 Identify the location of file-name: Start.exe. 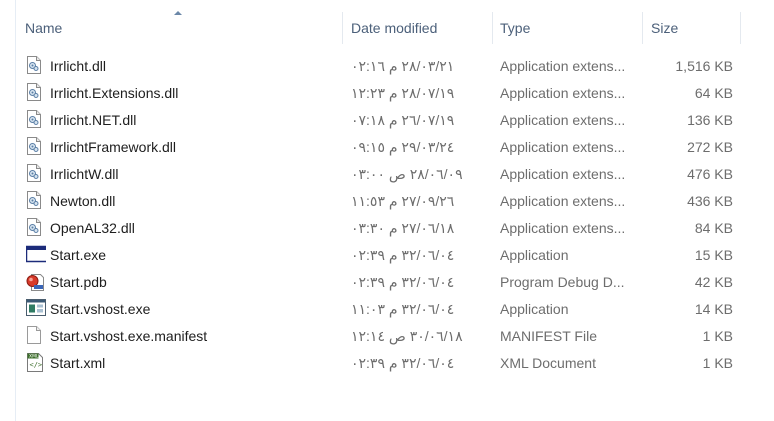
(78, 255).